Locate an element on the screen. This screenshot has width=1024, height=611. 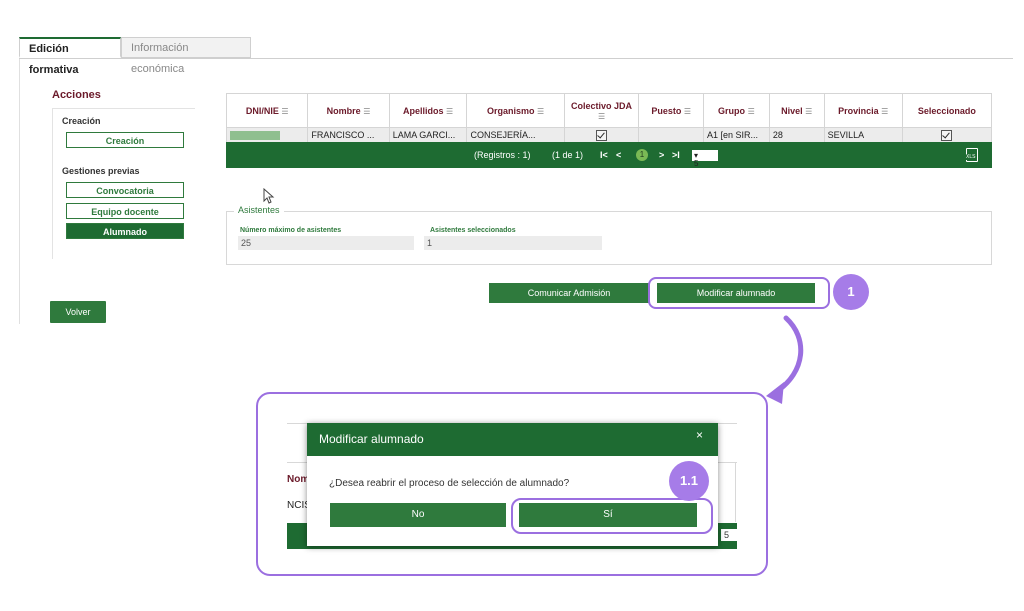
tabs-divider is located at coordinates (516, 58).